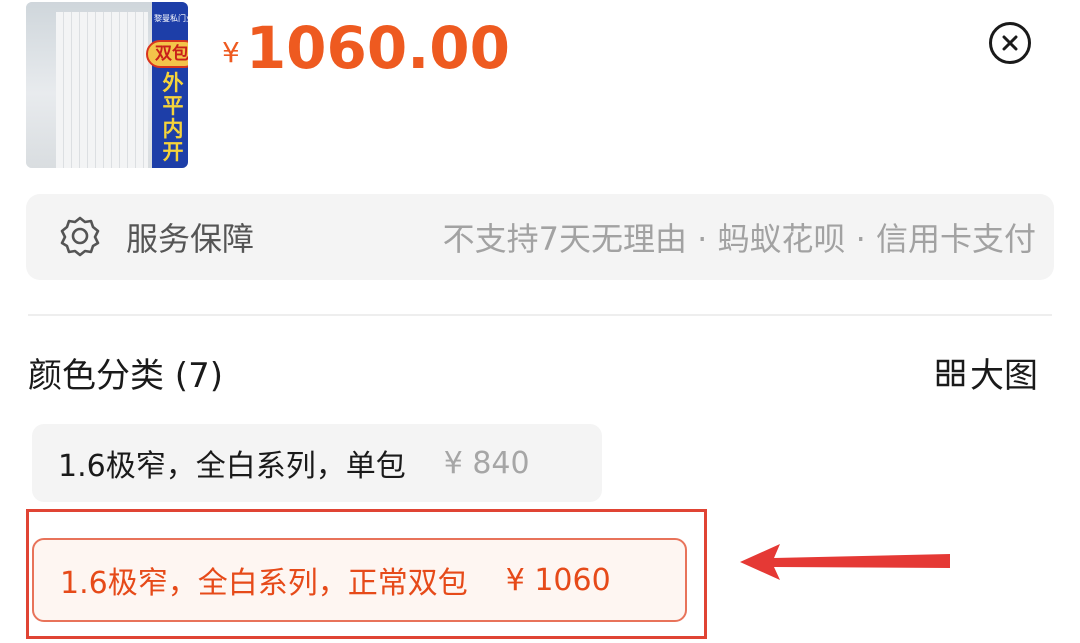 Image resolution: width=1080 pixels, height=643 pixels. I want to click on close-circle-icon, so click(1010, 43).